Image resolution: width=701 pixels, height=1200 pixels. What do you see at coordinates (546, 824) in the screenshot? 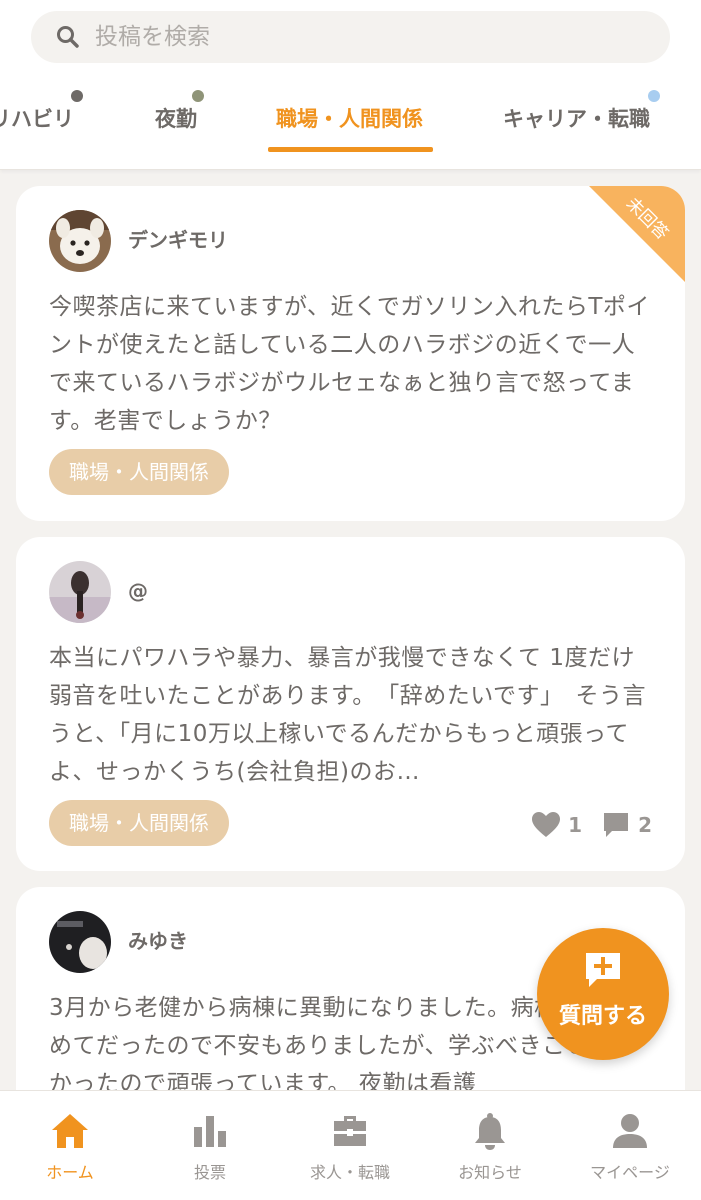
I see `heart-icon` at bounding box center [546, 824].